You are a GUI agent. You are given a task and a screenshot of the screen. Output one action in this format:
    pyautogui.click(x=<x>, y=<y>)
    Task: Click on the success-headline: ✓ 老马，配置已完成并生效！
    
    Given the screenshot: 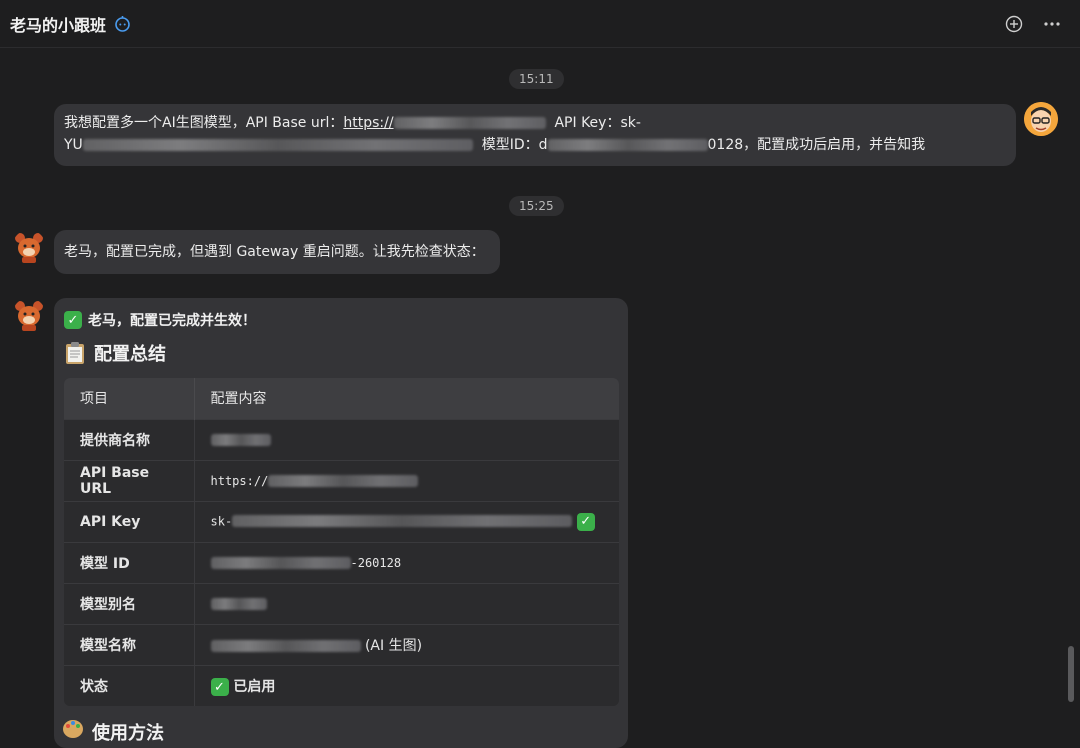 What is the action you would take?
    pyautogui.click(x=341, y=320)
    